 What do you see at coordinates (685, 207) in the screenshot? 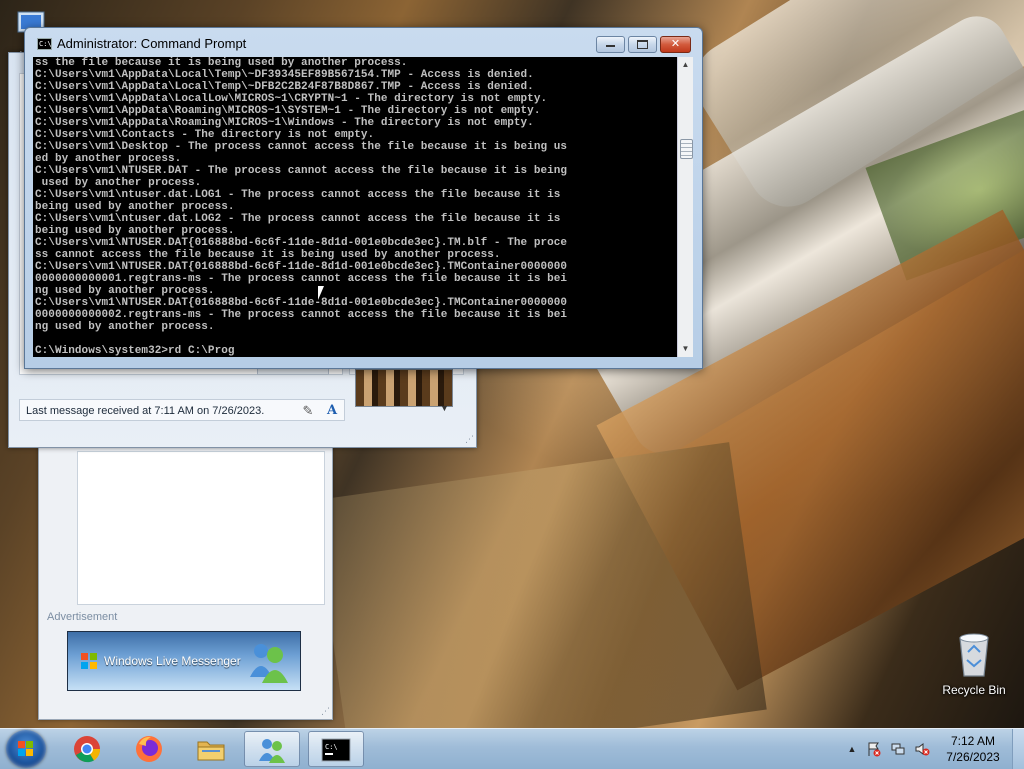
I see `vertical-scrollbar: ▲ ▼` at bounding box center [685, 207].